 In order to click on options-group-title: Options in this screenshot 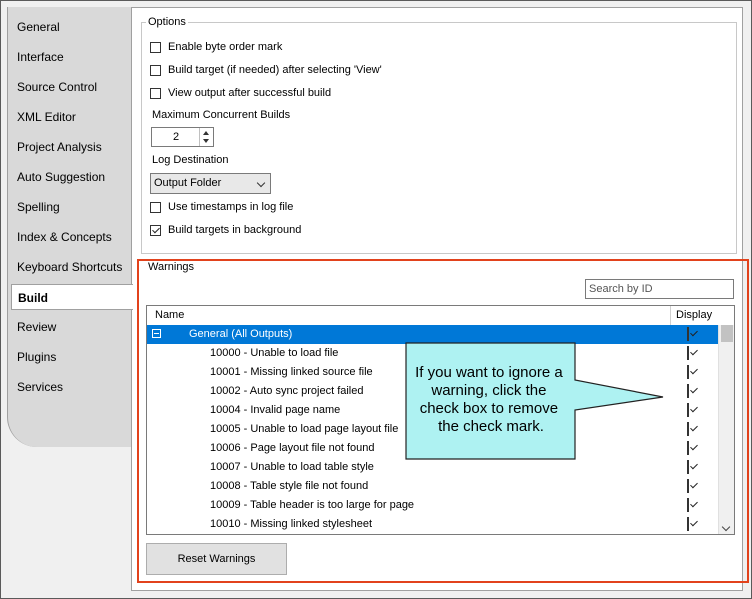, I will do `click(167, 22)`.